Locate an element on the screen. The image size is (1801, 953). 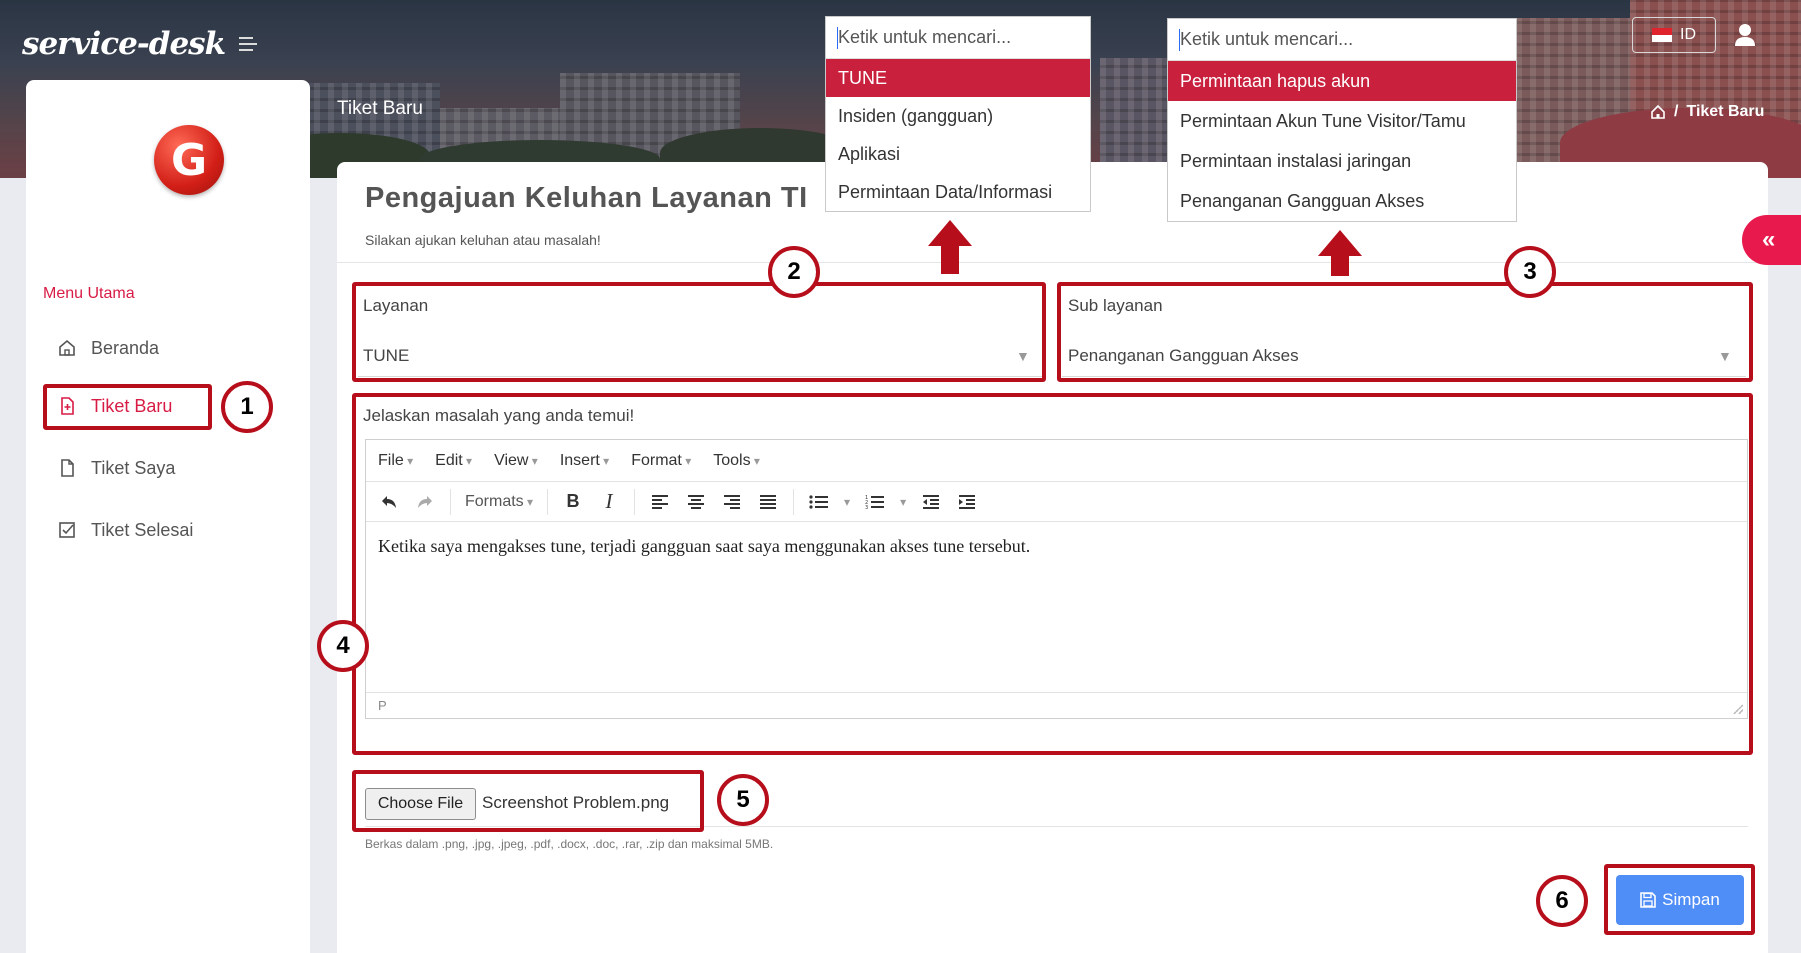
annotation-badge: 1 is located at coordinates (247, 407).